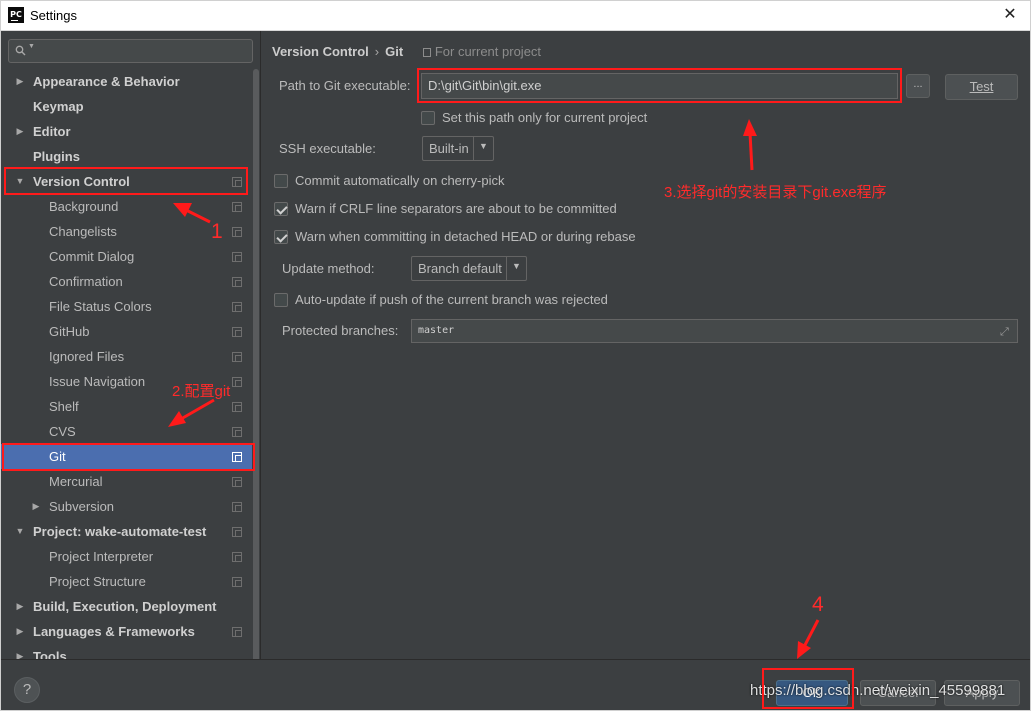  What do you see at coordinates (469, 268) in the screenshot?
I see `update-method-combo: Branch default ▼` at bounding box center [469, 268].